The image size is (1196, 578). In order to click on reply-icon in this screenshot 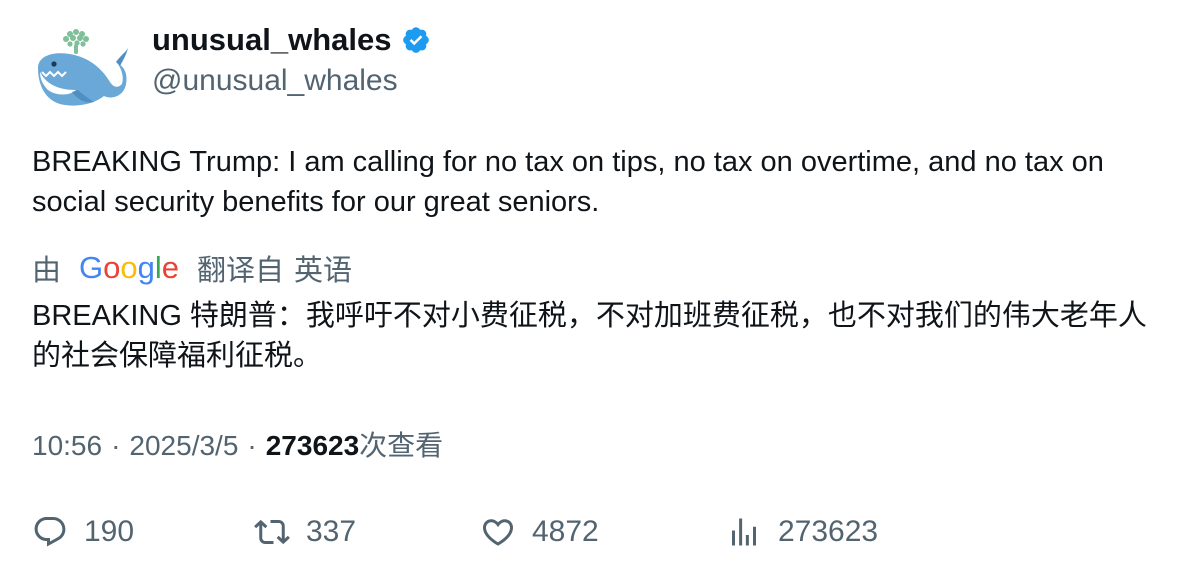, I will do `click(50, 532)`.